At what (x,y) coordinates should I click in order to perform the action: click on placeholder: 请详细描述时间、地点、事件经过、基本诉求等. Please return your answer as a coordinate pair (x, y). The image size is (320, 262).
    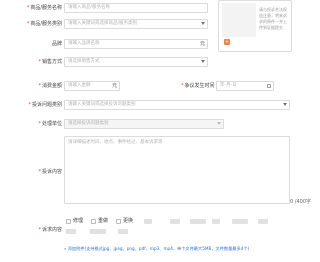
    Looking at the image, I should click on (115, 142).